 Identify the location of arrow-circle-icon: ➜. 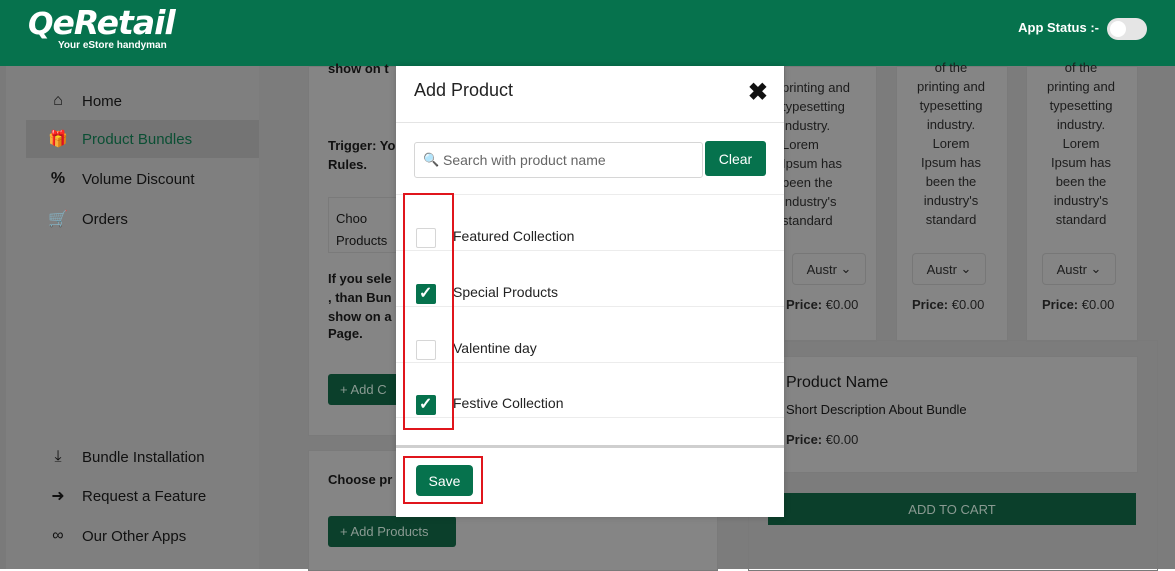
(58, 496).